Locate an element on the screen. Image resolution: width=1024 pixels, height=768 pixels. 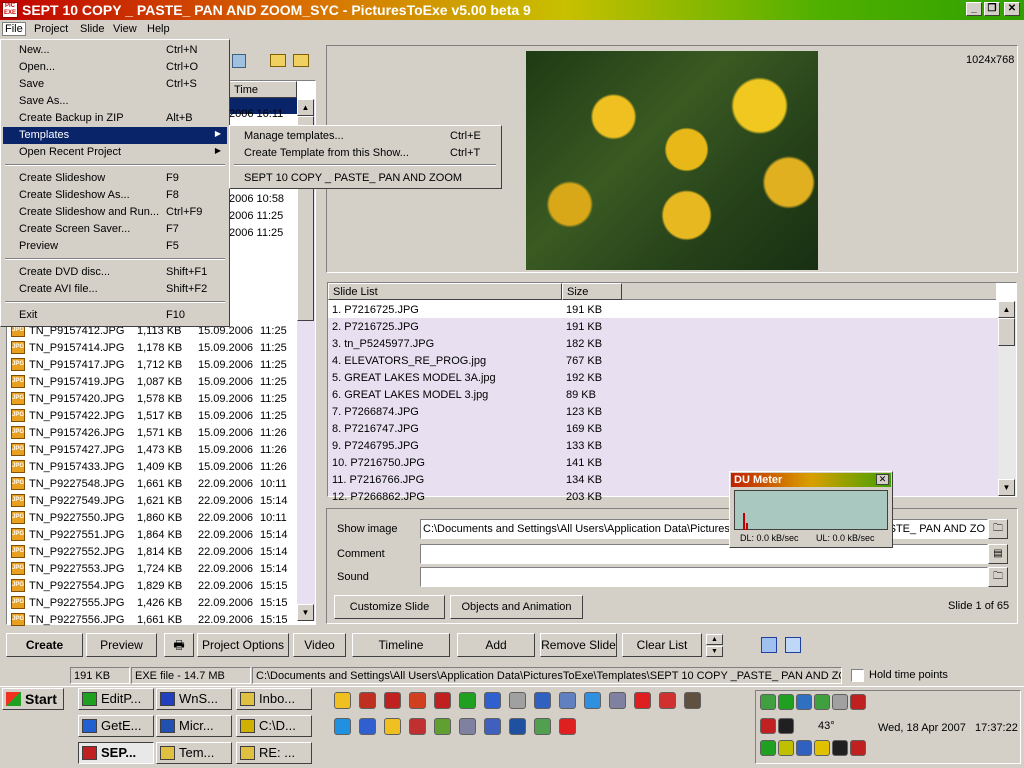
slide-preview-image is located at coordinates (672, 160).